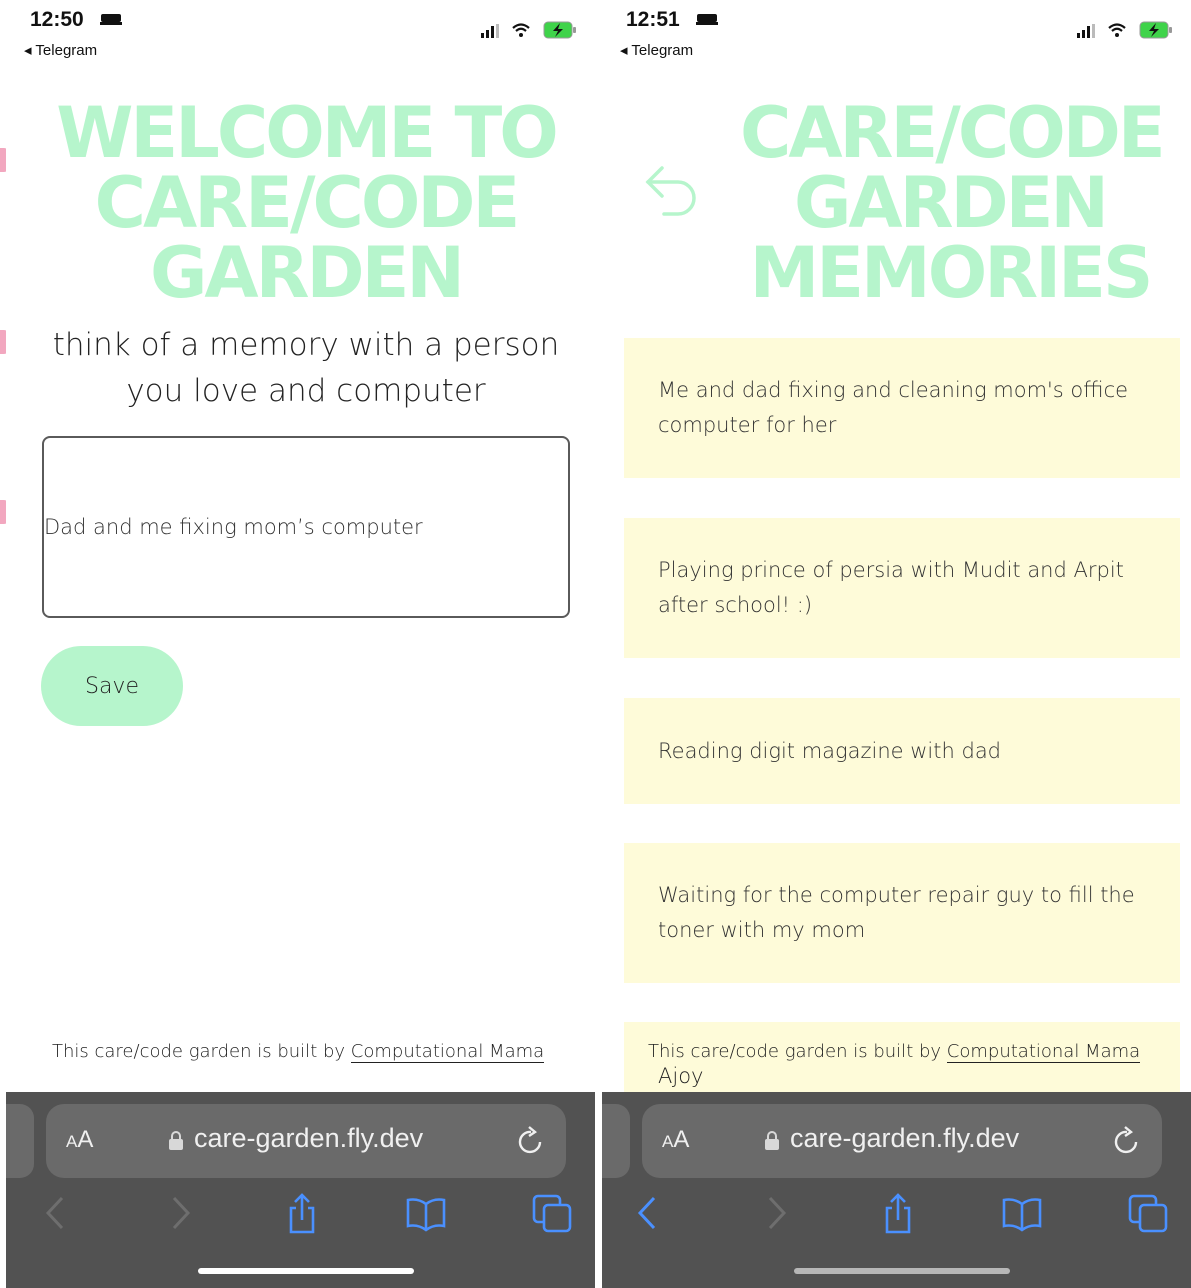 The width and height of the screenshot is (1191, 1288). What do you see at coordinates (681, 1076) in the screenshot?
I see `footer-continuation: Ajoy` at bounding box center [681, 1076].